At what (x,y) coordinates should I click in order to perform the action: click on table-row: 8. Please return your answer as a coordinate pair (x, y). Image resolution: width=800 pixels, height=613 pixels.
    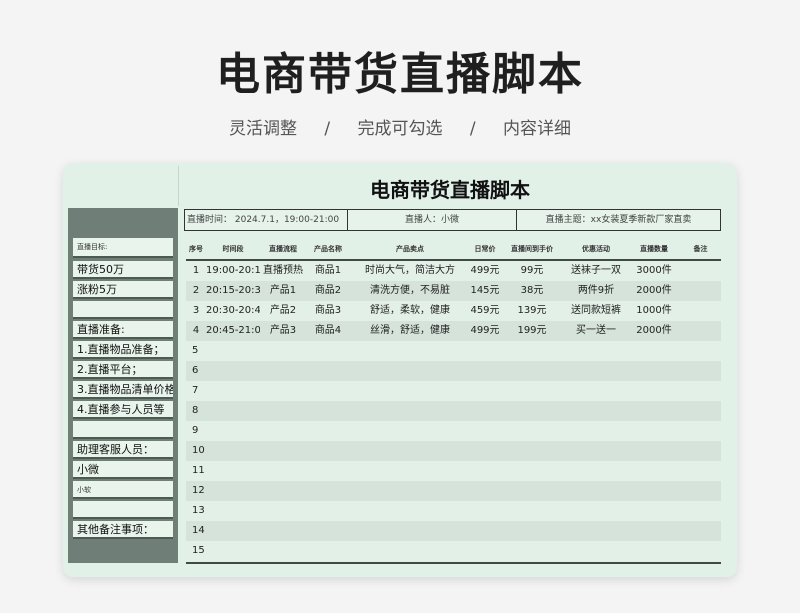
    Looking at the image, I should click on (453, 411).